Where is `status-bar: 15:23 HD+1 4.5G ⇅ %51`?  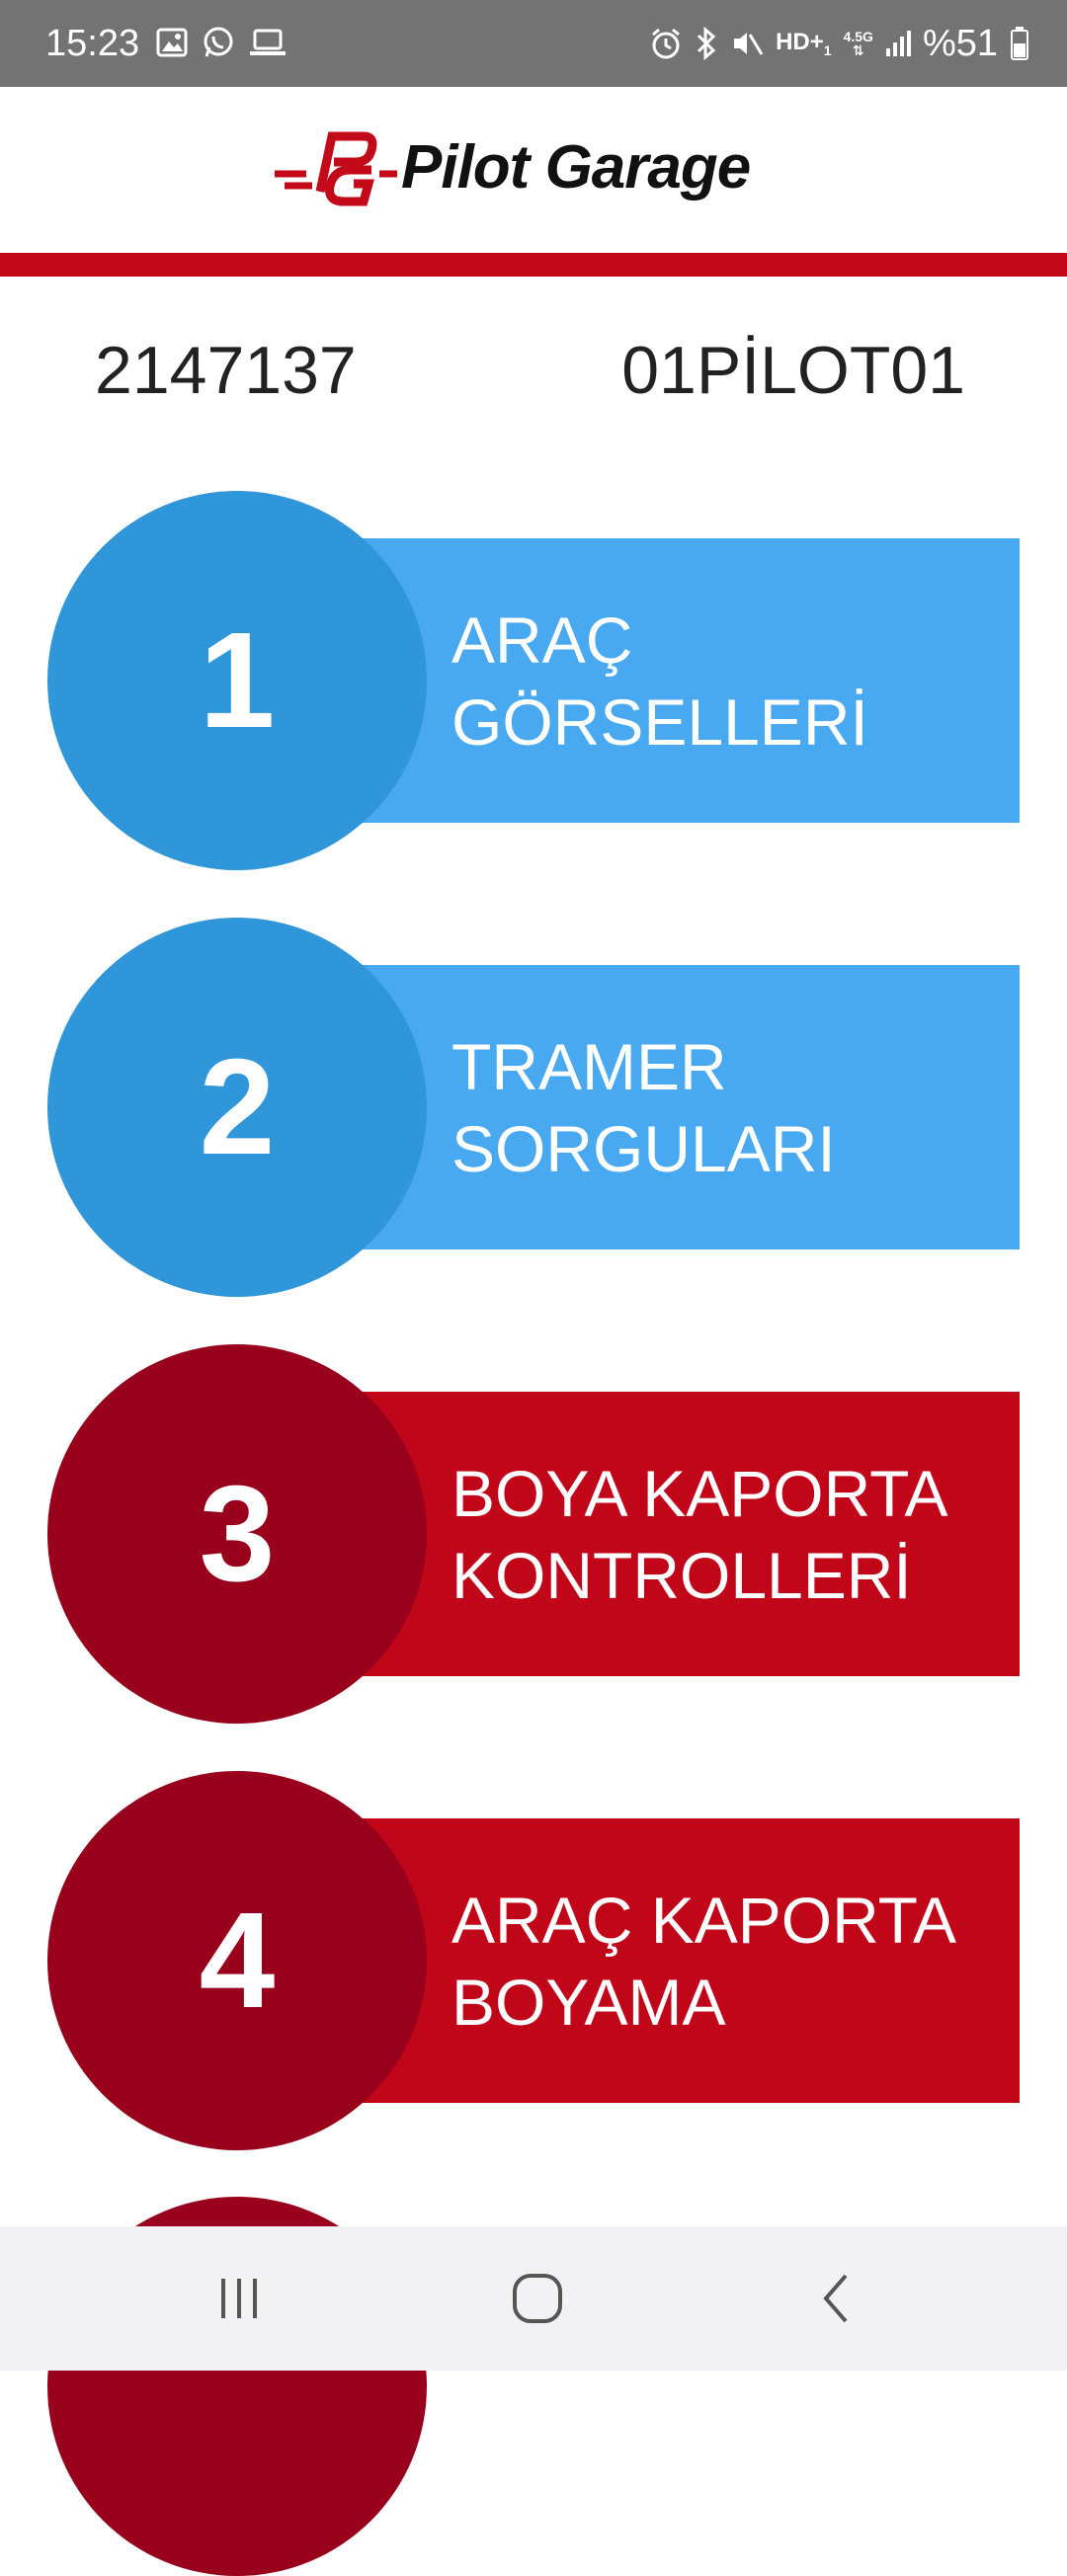
status-bar: 15:23 HD+1 4.5G ⇅ %51 is located at coordinates (533, 43).